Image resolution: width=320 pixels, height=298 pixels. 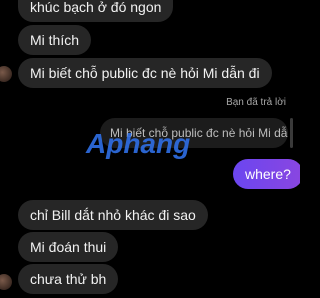 I want to click on incoming-message: Mi thích, so click(x=55, y=40).